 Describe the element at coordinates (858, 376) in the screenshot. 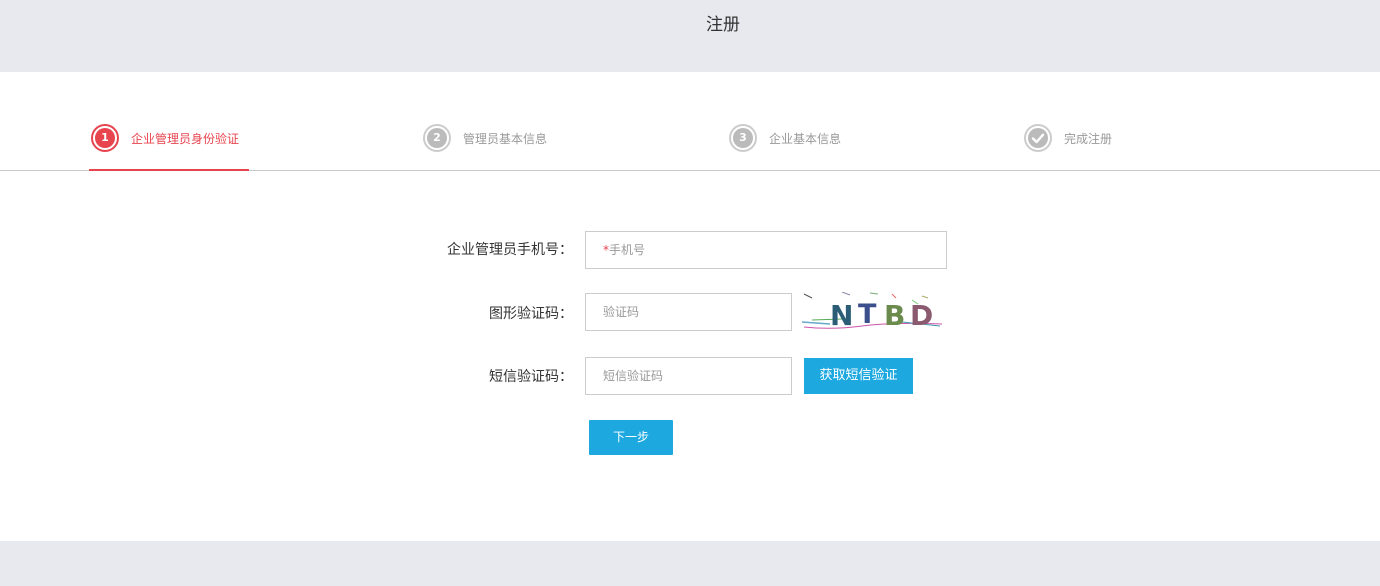

I see `get-sms-code-button: 获取短信验证` at that location.